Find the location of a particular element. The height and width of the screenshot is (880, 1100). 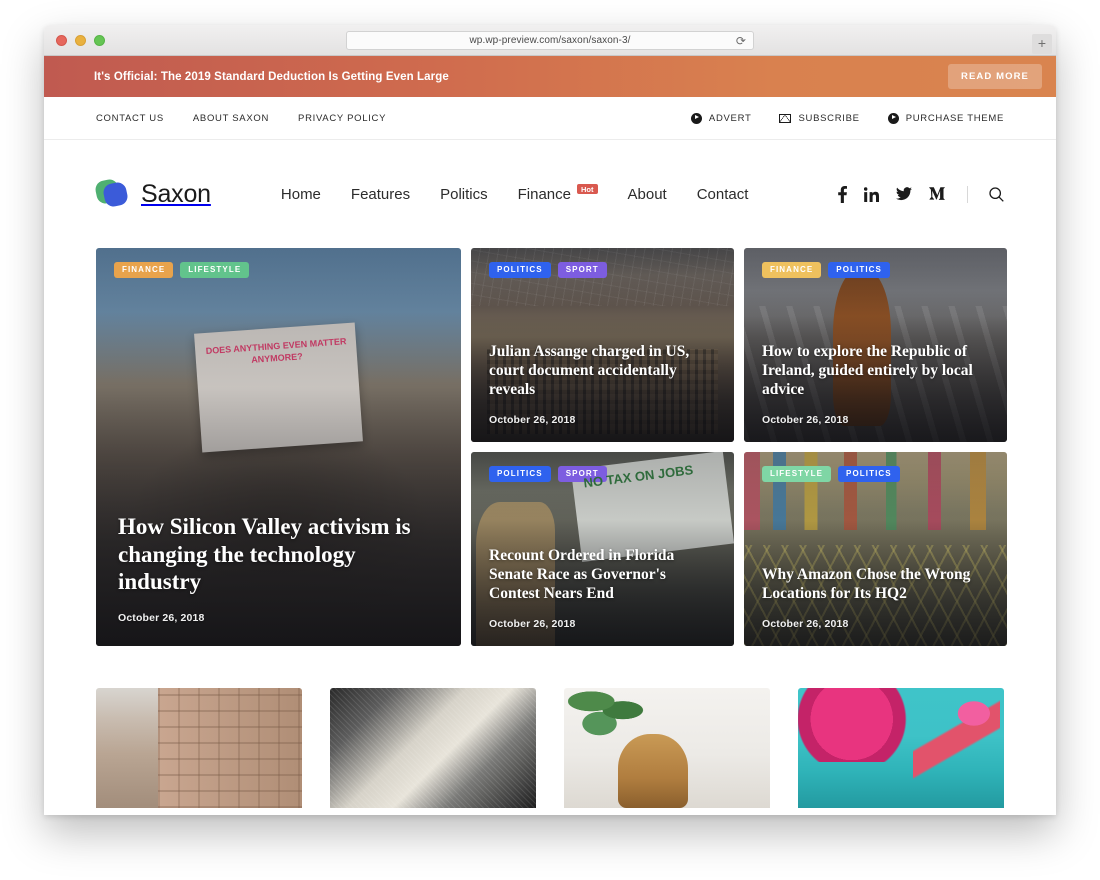

nav-item-finance: Finance Hot is located at coordinates (557, 193).